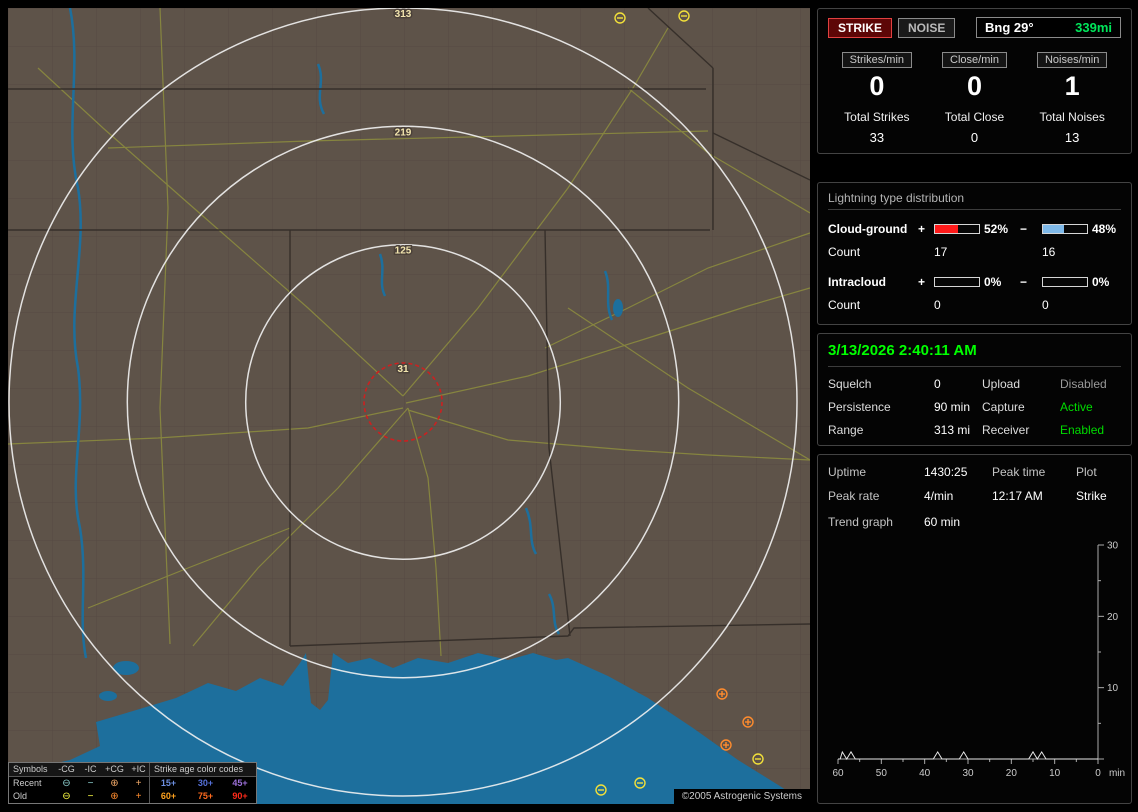 The height and width of the screenshot is (812, 1138). I want to click on svg-text: 0, so click(1098, 773).